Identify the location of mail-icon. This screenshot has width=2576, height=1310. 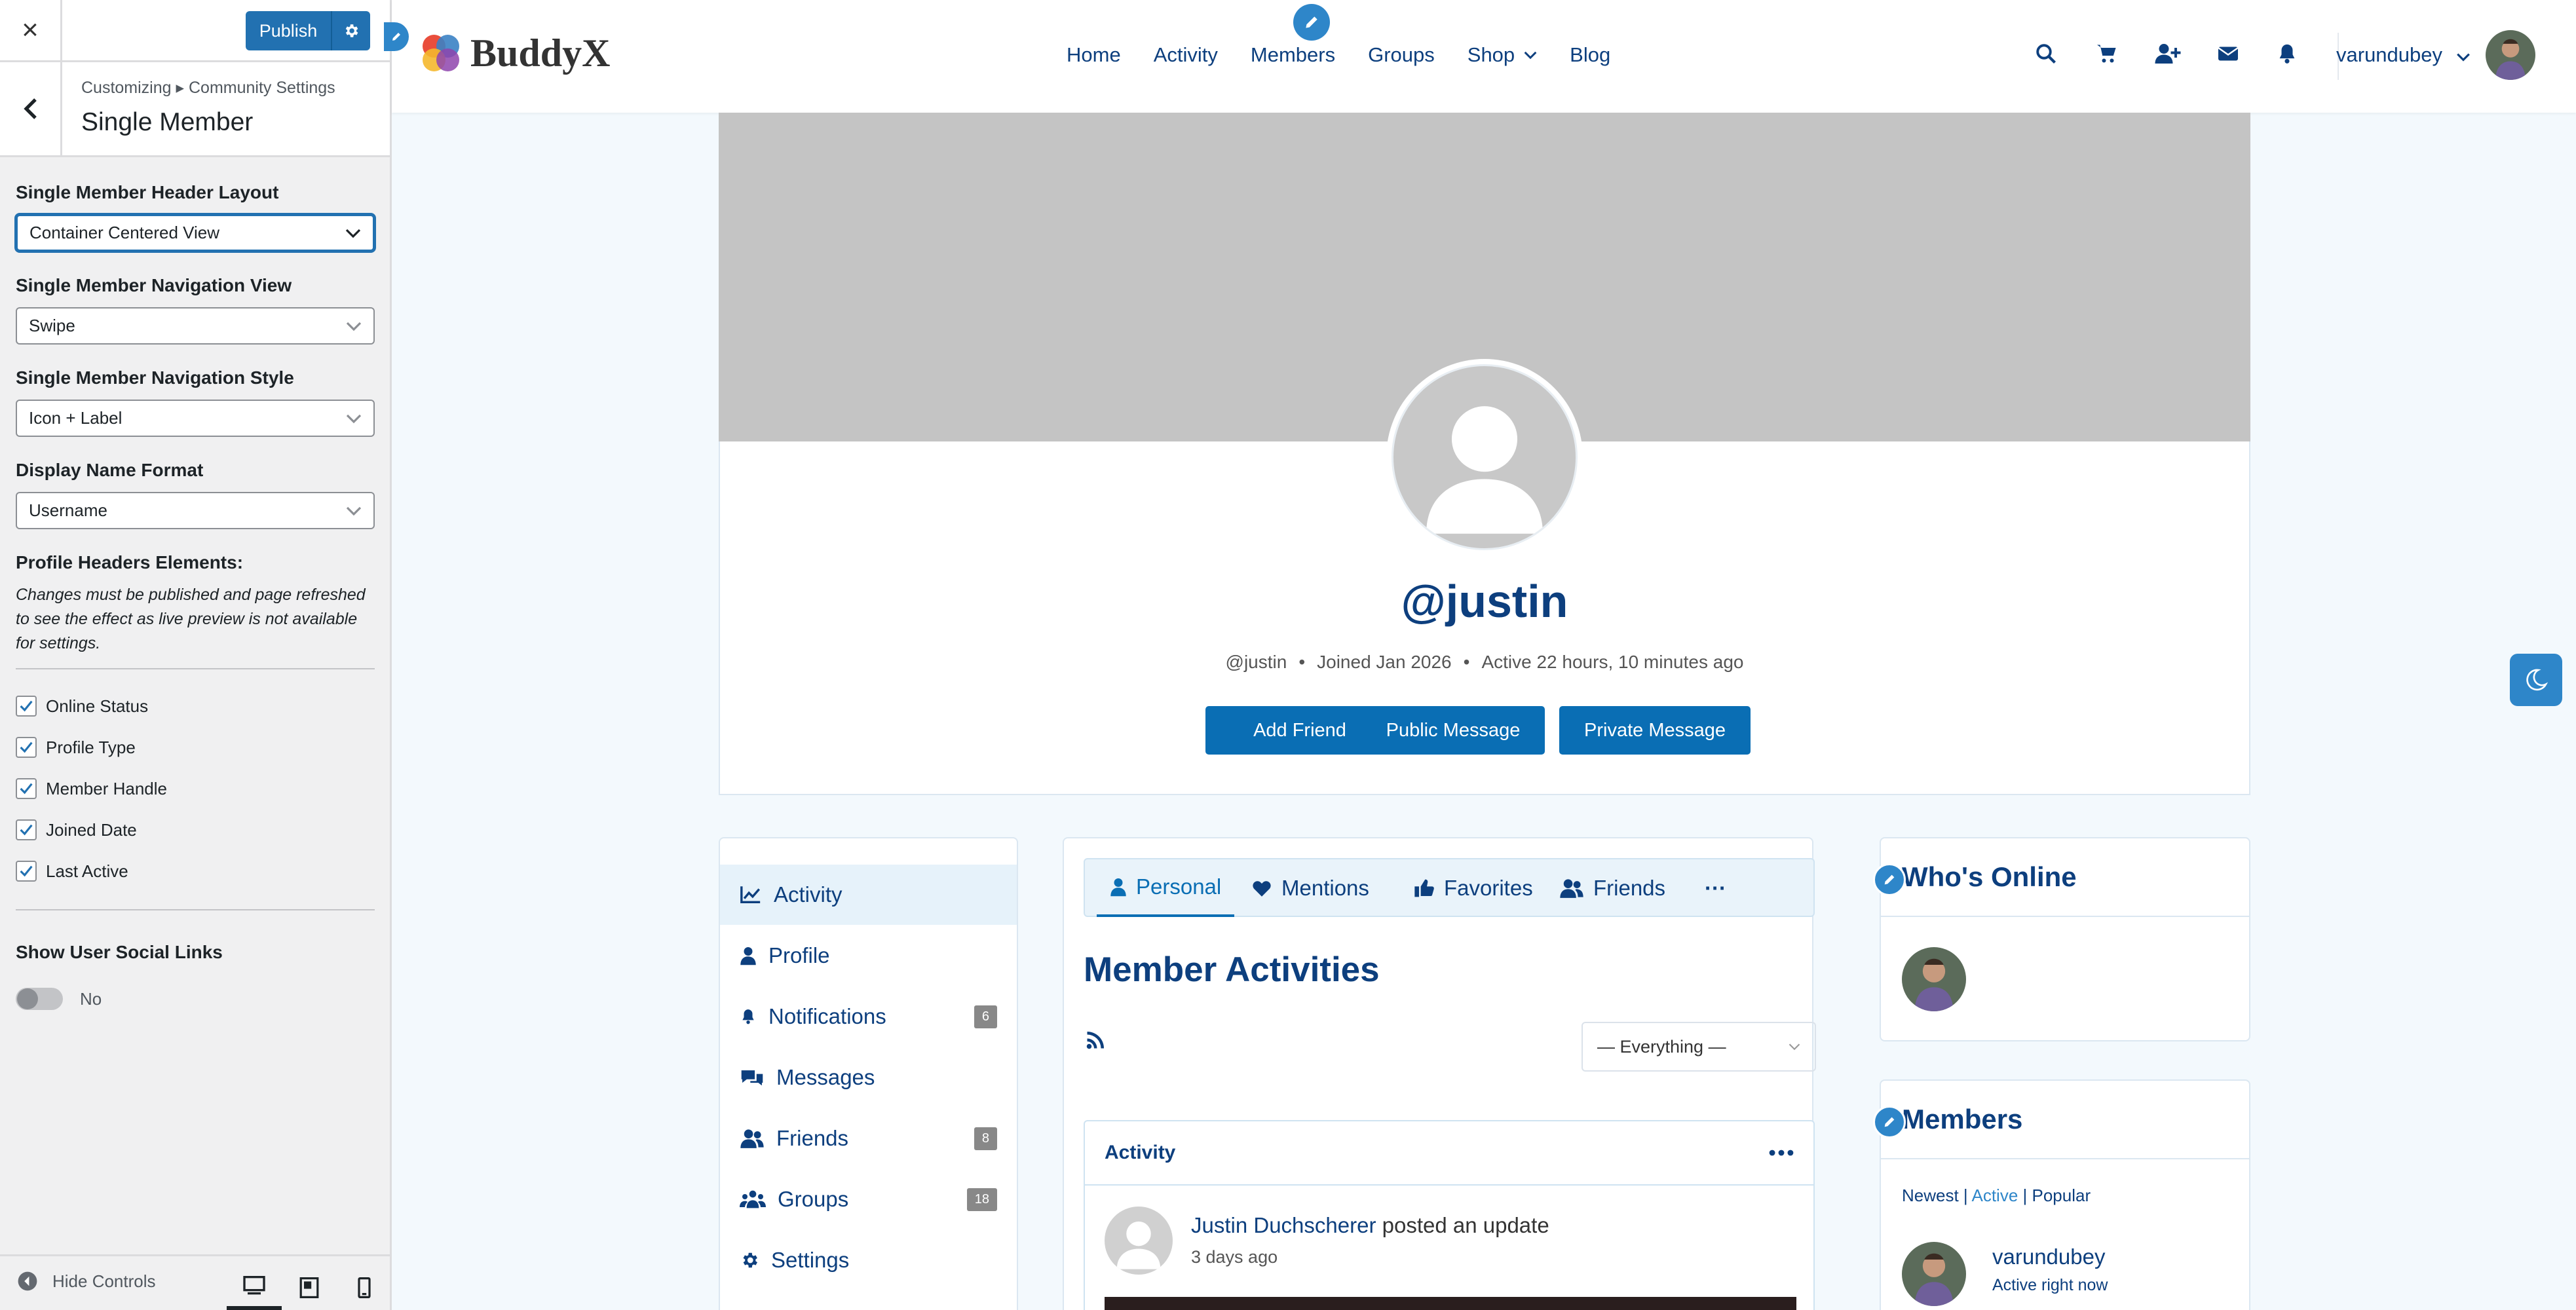
(2228, 54).